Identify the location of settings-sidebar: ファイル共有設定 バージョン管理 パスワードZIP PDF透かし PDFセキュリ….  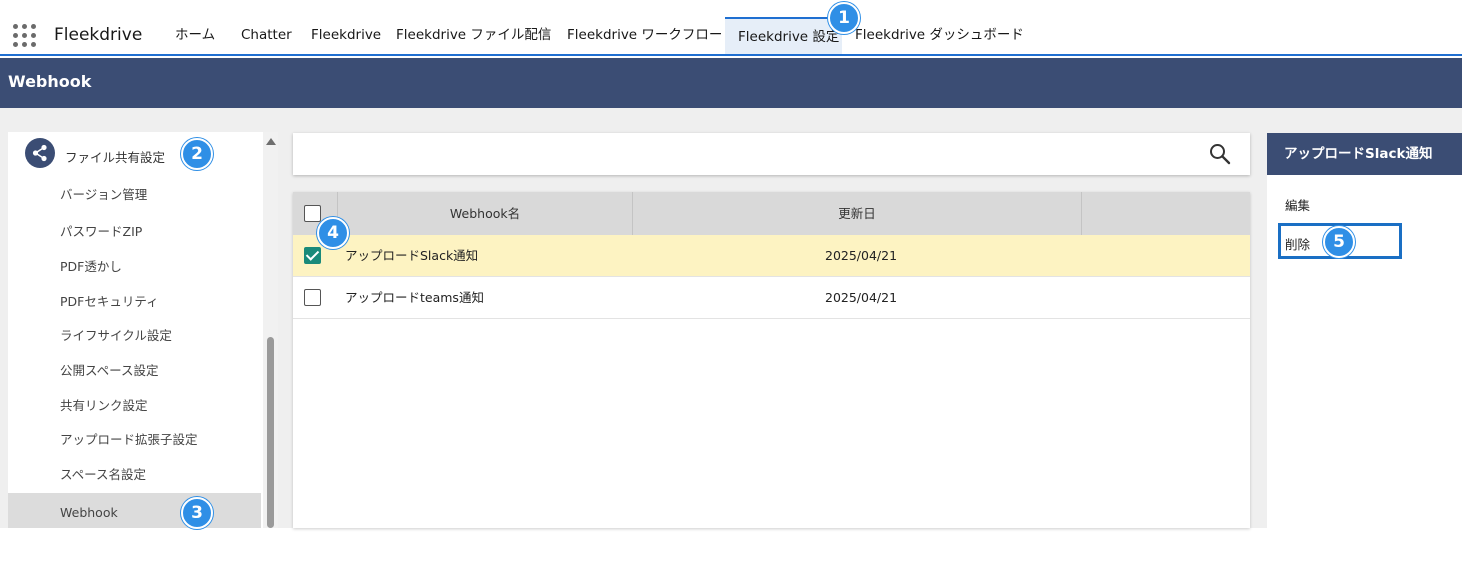
(143, 330).